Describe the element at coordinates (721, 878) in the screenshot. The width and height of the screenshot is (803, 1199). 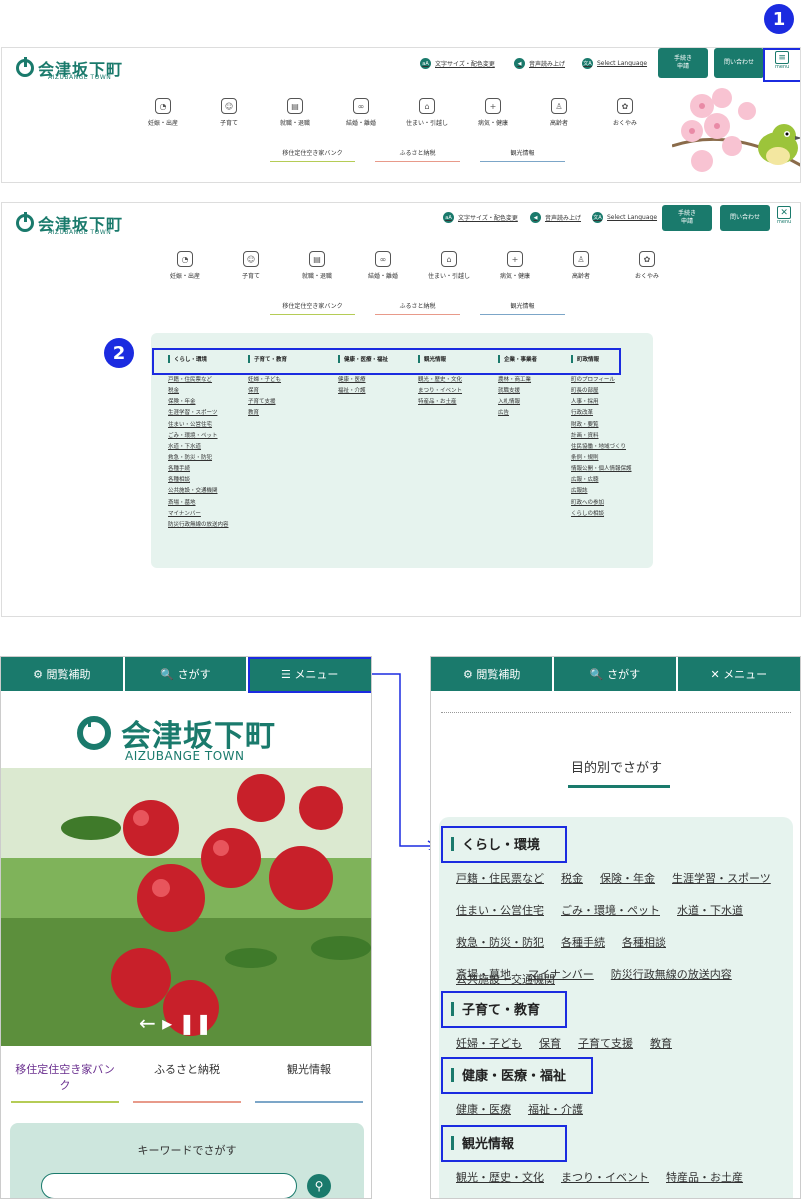
I see `mobile-link: 生涯学習・スポーツ` at that location.